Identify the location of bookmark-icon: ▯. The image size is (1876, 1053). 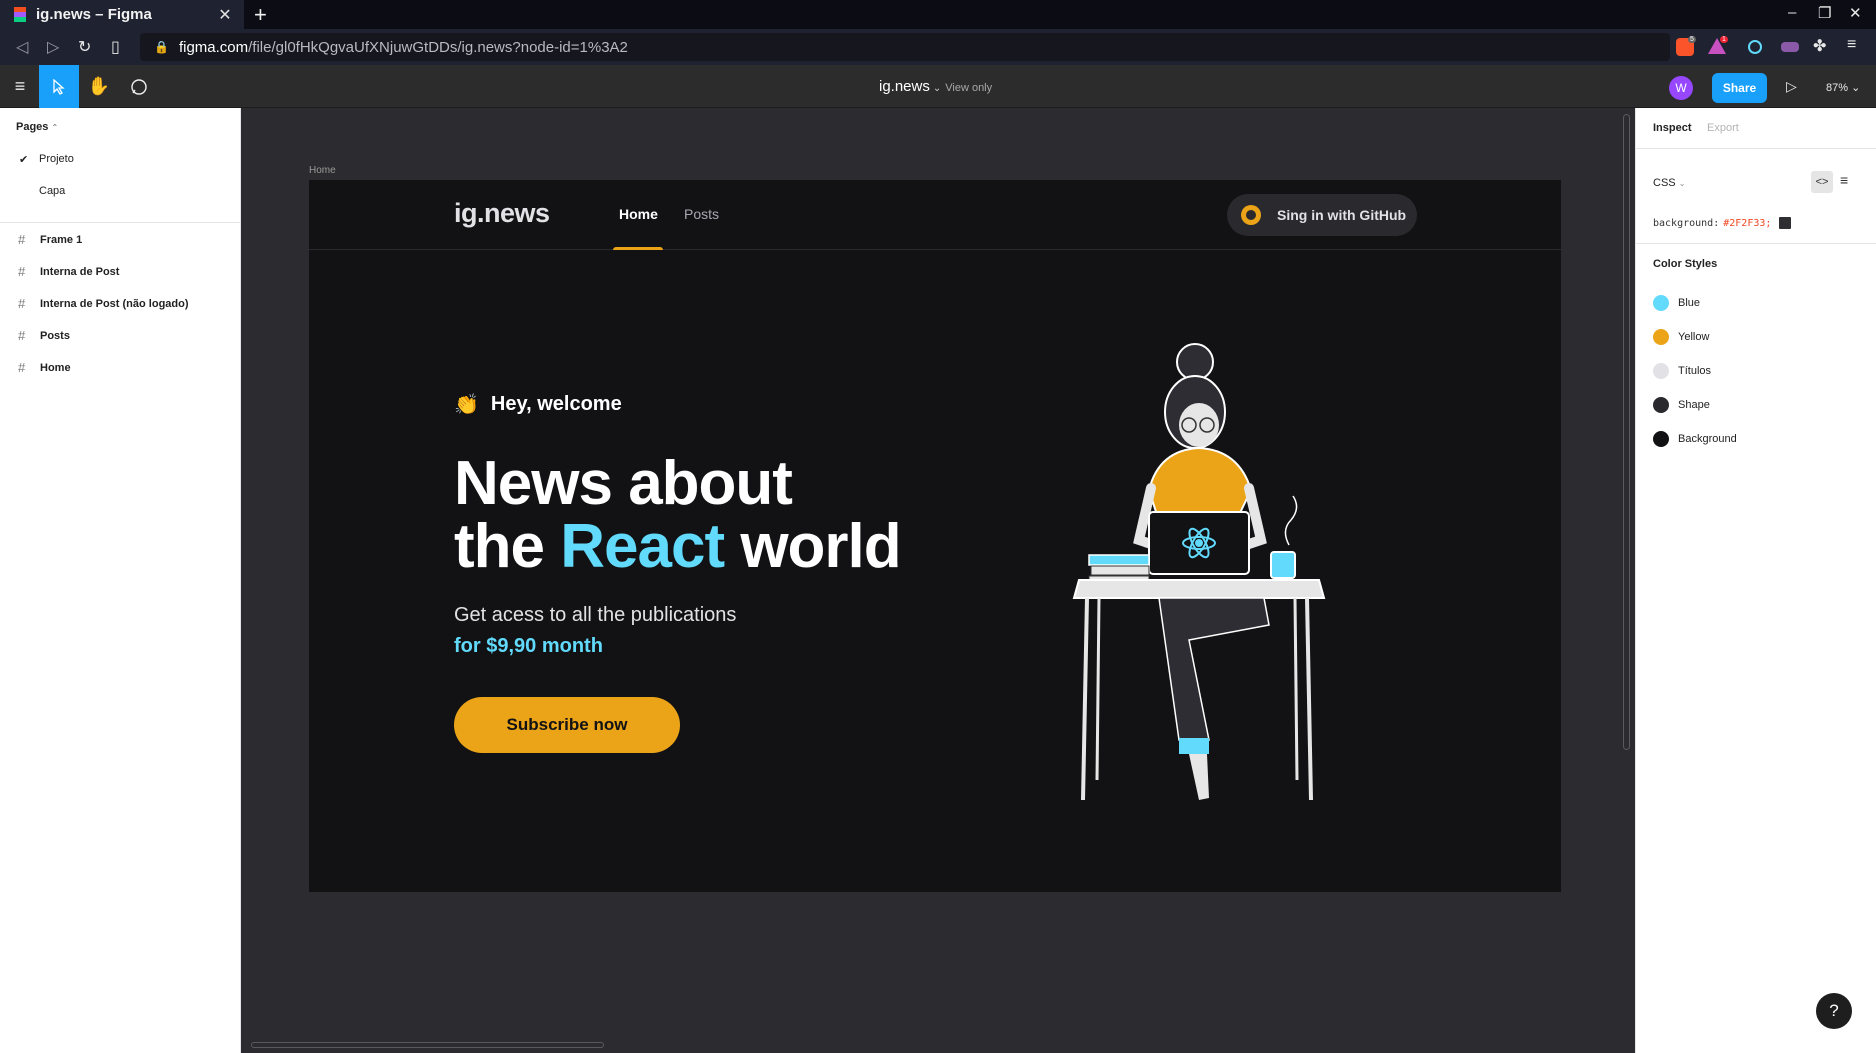
(115, 47).